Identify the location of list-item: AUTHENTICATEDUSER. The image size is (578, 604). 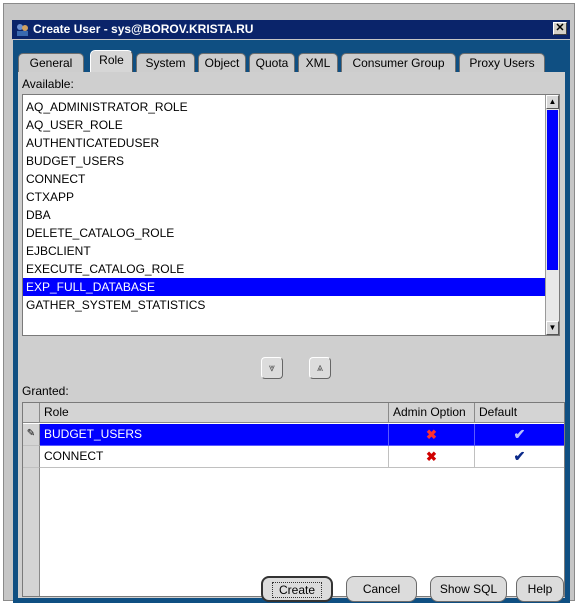
(285, 143).